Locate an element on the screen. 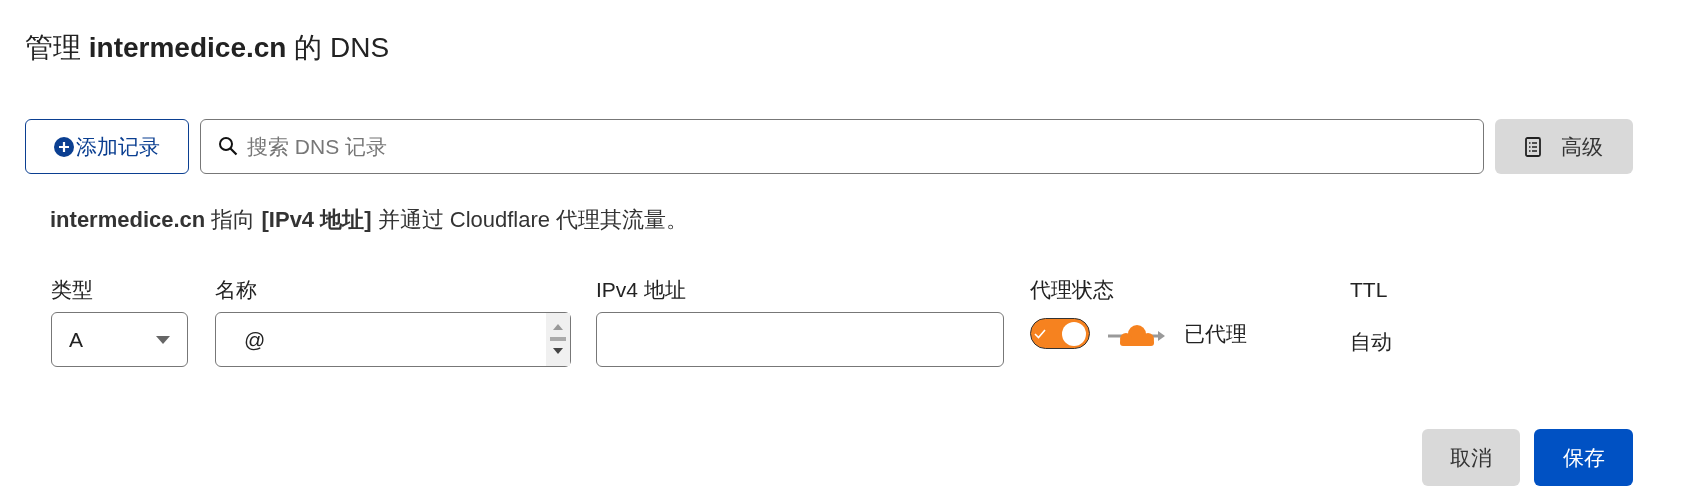  proxy-toggle is located at coordinates (1060, 334).